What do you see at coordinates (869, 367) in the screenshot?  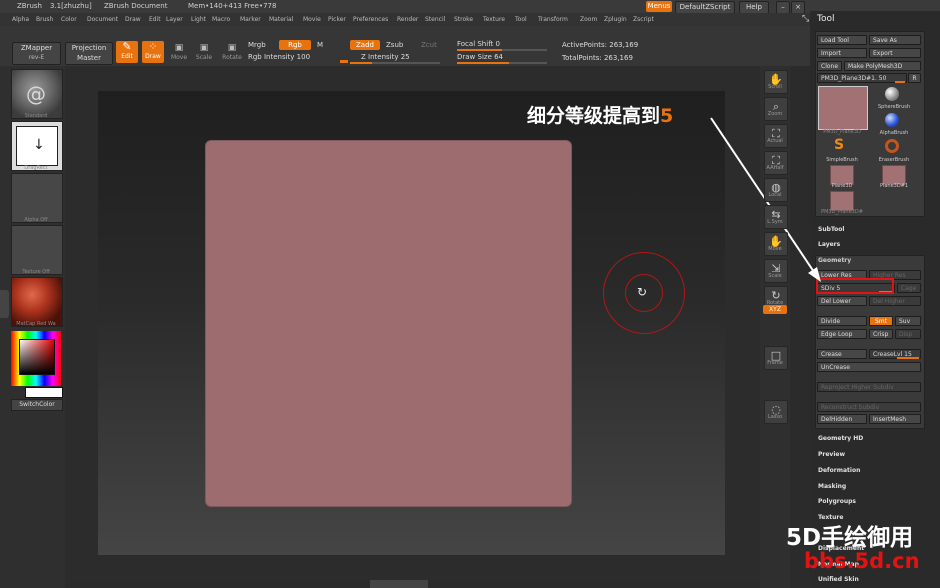 I see `uncrease-button: UnCrease` at bounding box center [869, 367].